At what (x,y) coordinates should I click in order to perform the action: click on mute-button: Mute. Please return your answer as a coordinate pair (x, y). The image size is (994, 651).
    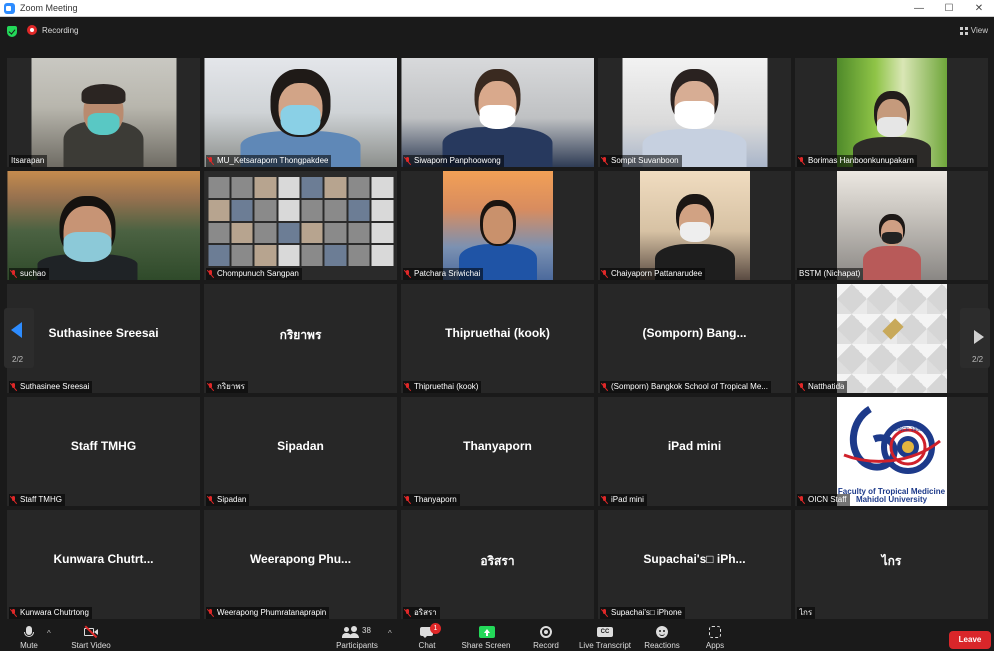
    Looking at the image, I should click on (29, 635).